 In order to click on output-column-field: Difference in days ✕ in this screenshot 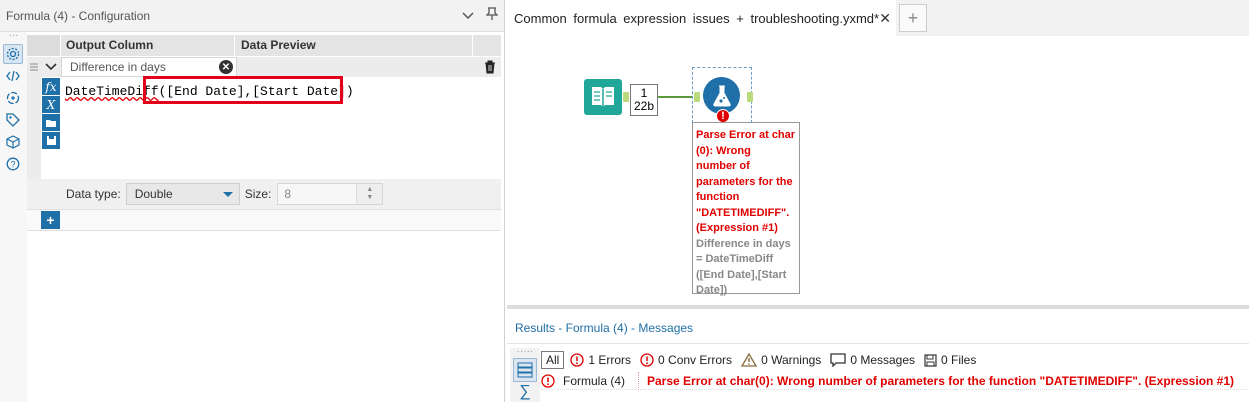, I will do `click(149, 67)`.